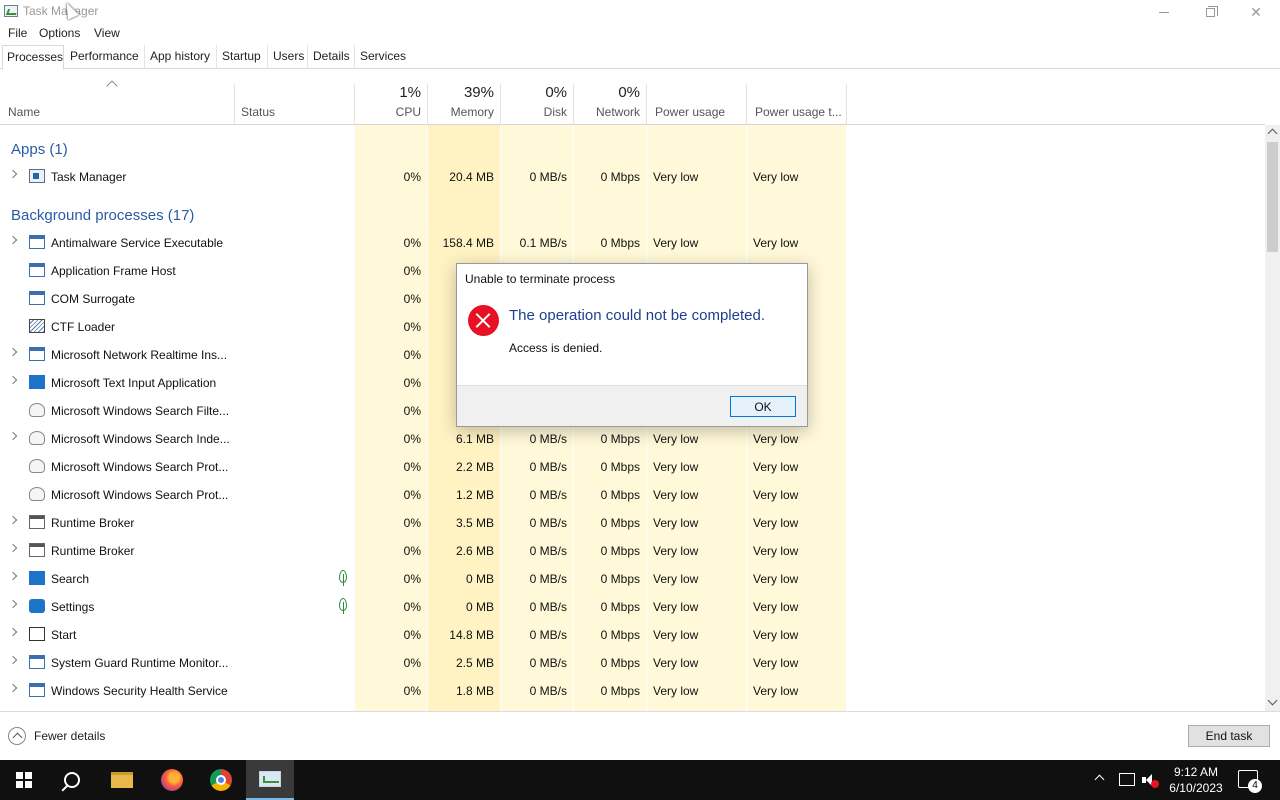  Describe the element at coordinates (640, 735) in the screenshot. I see `bottom-bar: Fewer details End task` at that location.